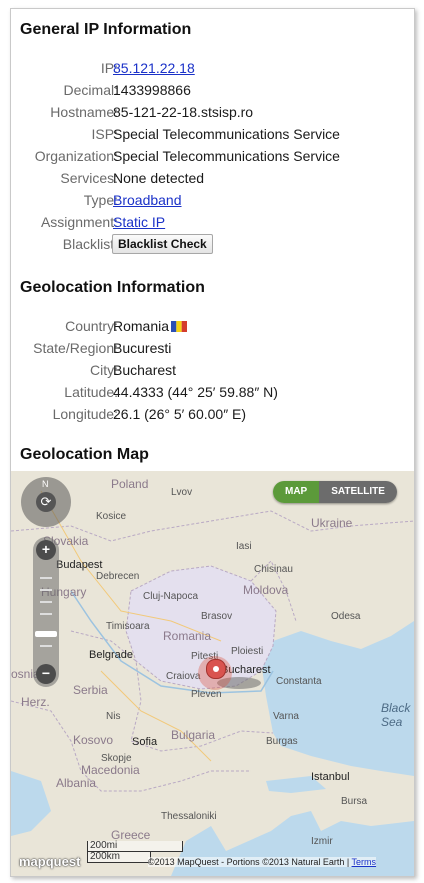 This screenshot has height=883, width=424. What do you see at coordinates (159, 178) in the screenshot?
I see `services-value: None detected` at bounding box center [159, 178].